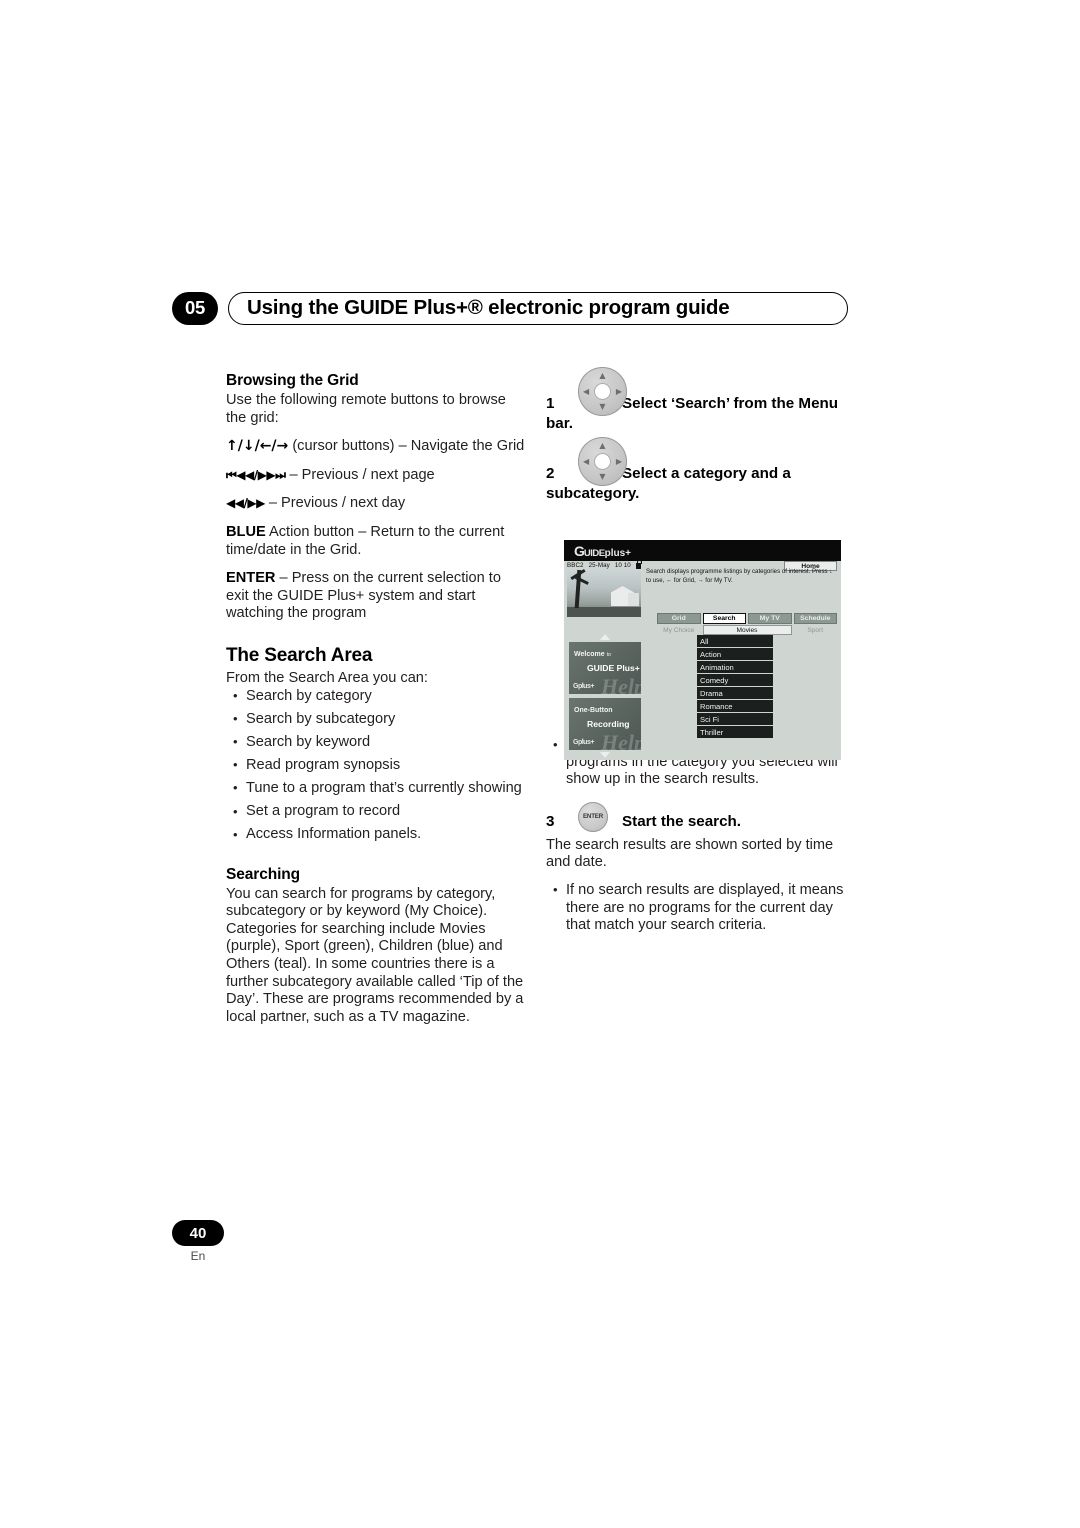 This screenshot has height=1528, width=1080. Describe the element at coordinates (256, 474) in the screenshot. I see `skip-prev-next-icon: ⏮◀◀/▶▶⏭` at that location.